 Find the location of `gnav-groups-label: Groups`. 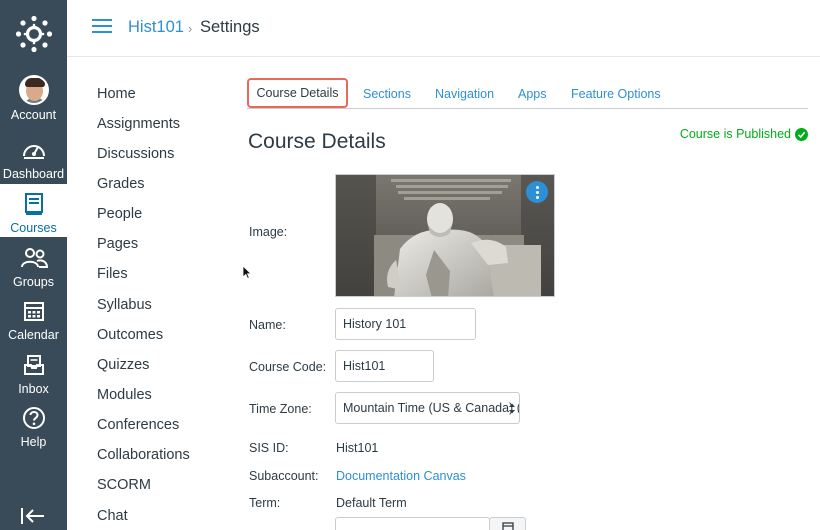

gnav-groups-label: Groups is located at coordinates (33, 282).